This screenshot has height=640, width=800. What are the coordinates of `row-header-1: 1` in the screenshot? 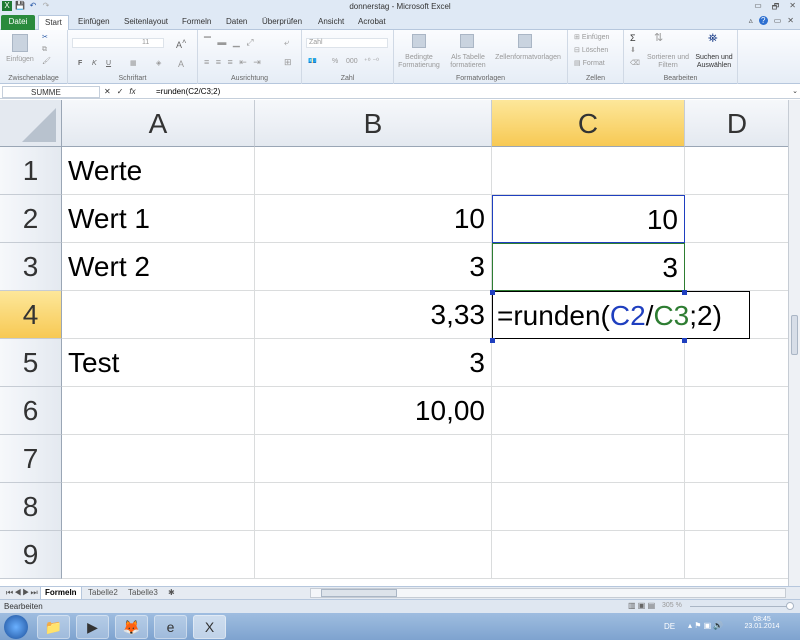 It's located at (31, 171).